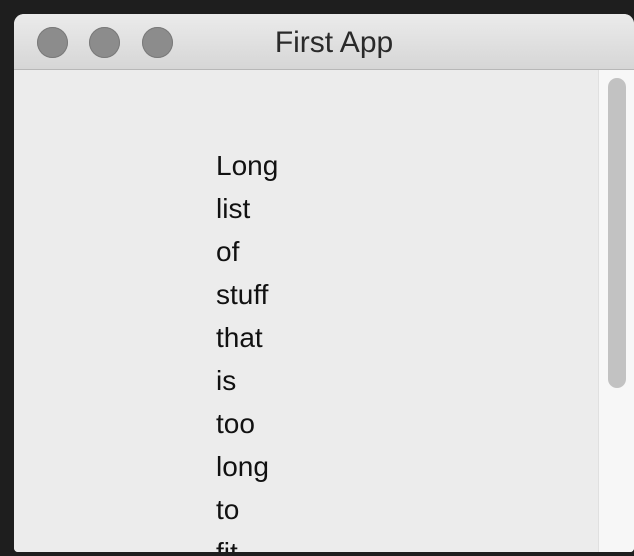 The height and width of the screenshot is (556, 634). Describe the element at coordinates (334, 42) in the screenshot. I see `window-title: First App` at that location.